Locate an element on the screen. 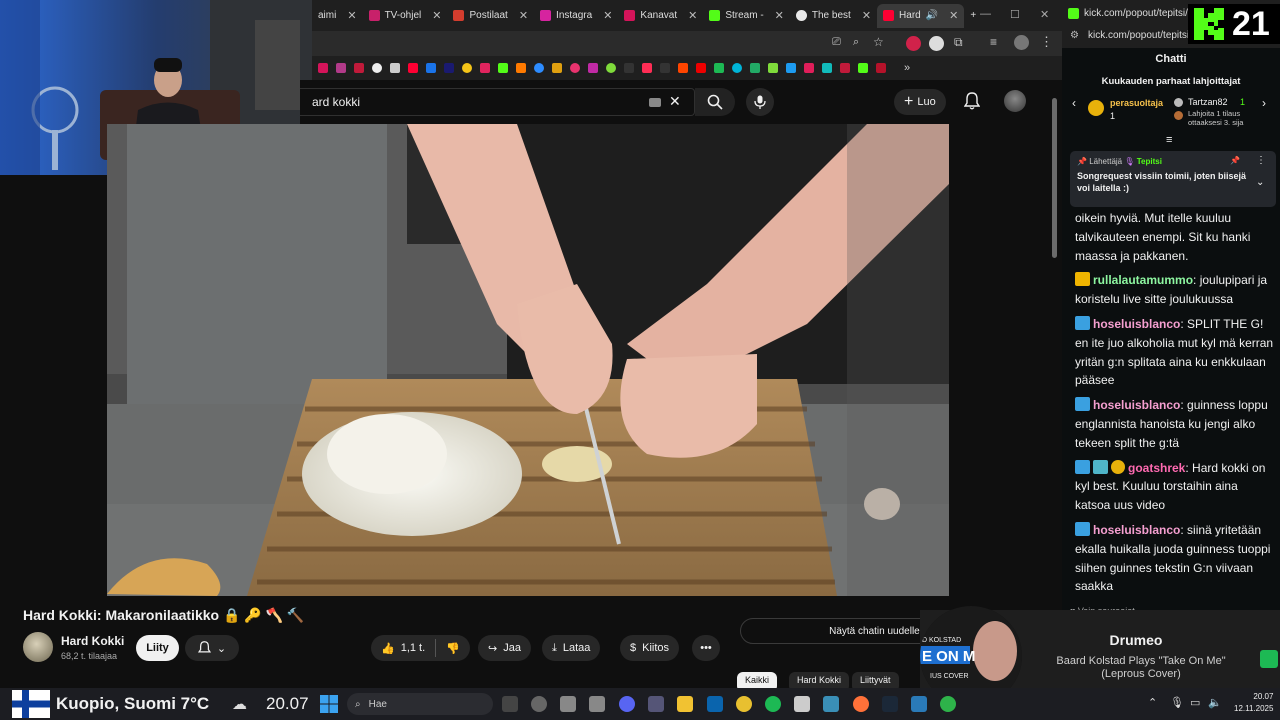  browser-tab: Stream - ✕ is located at coordinates (746, 16).